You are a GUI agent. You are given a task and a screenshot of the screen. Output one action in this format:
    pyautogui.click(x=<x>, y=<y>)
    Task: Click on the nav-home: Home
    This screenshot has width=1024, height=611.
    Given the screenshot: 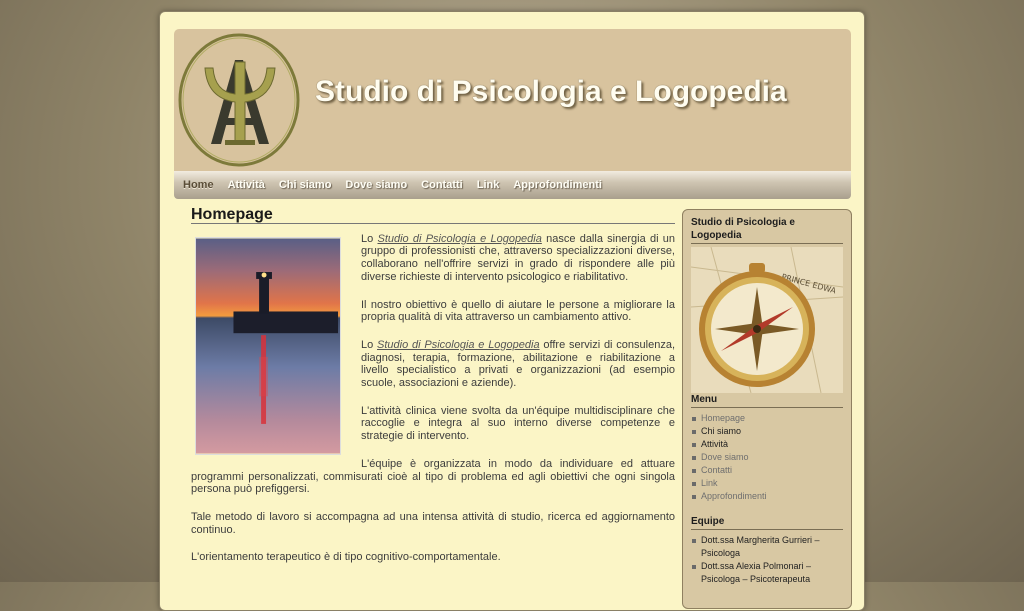 What is the action you would take?
    pyautogui.click(x=198, y=185)
    